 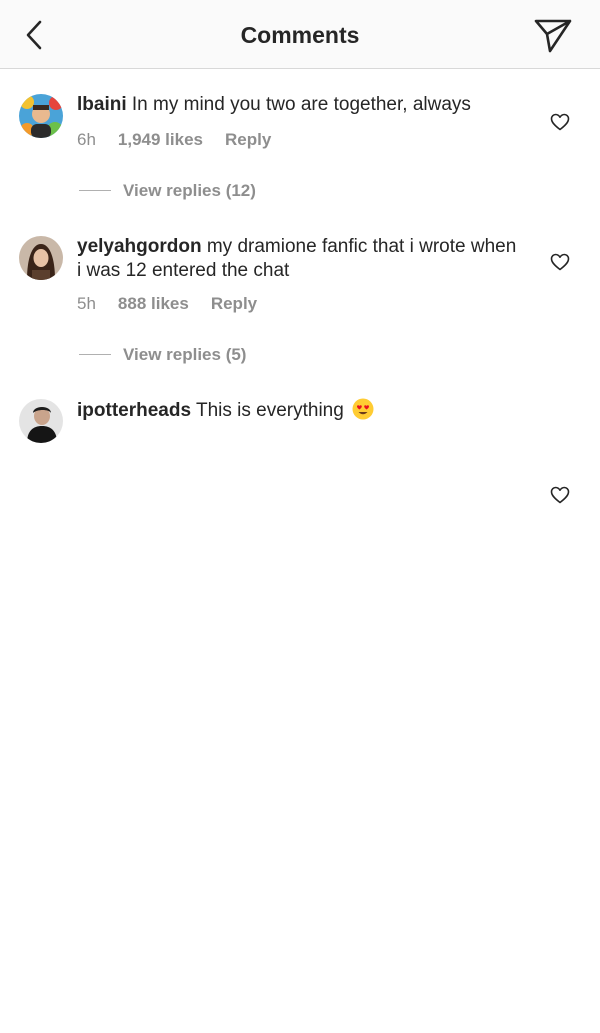 I want to click on view-replies-label: View replies (5), so click(x=185, y=354).